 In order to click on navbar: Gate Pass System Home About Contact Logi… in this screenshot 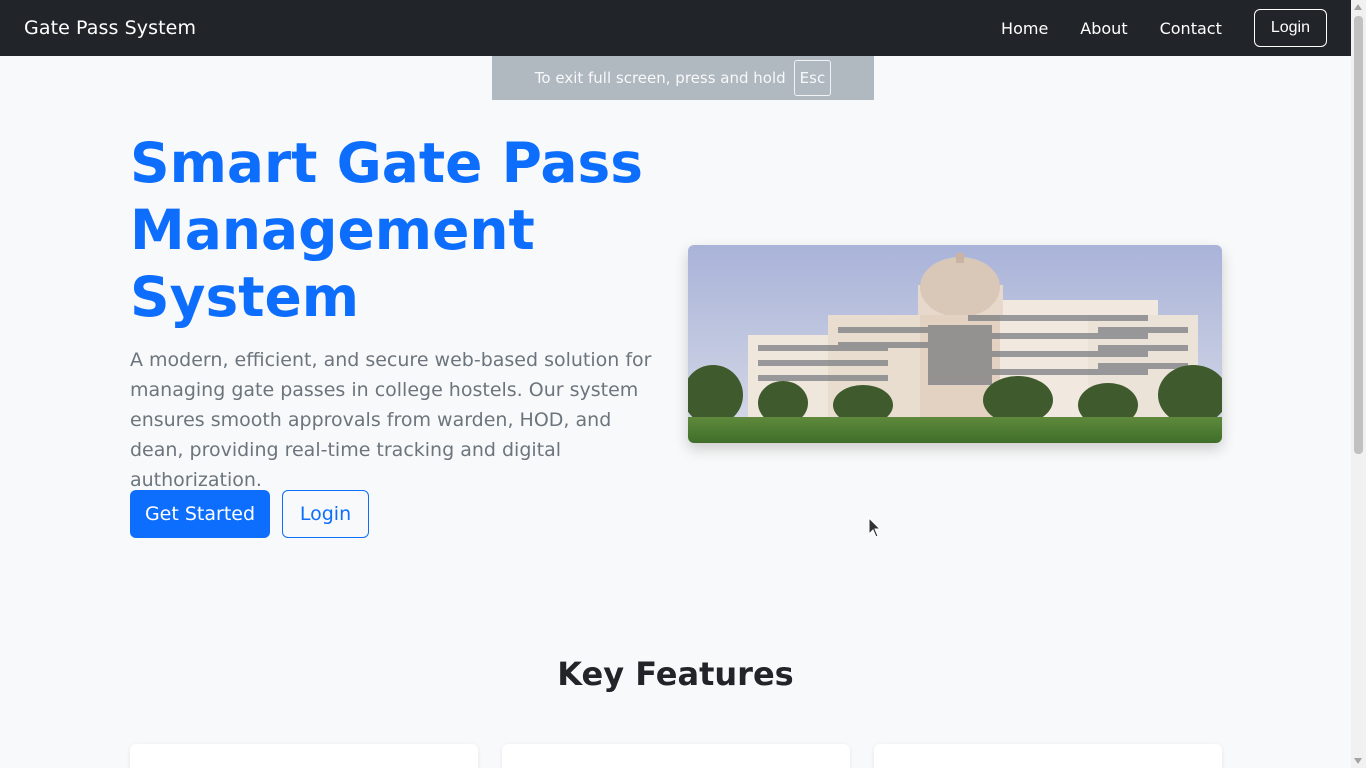, I will do `click(675, 28)`.